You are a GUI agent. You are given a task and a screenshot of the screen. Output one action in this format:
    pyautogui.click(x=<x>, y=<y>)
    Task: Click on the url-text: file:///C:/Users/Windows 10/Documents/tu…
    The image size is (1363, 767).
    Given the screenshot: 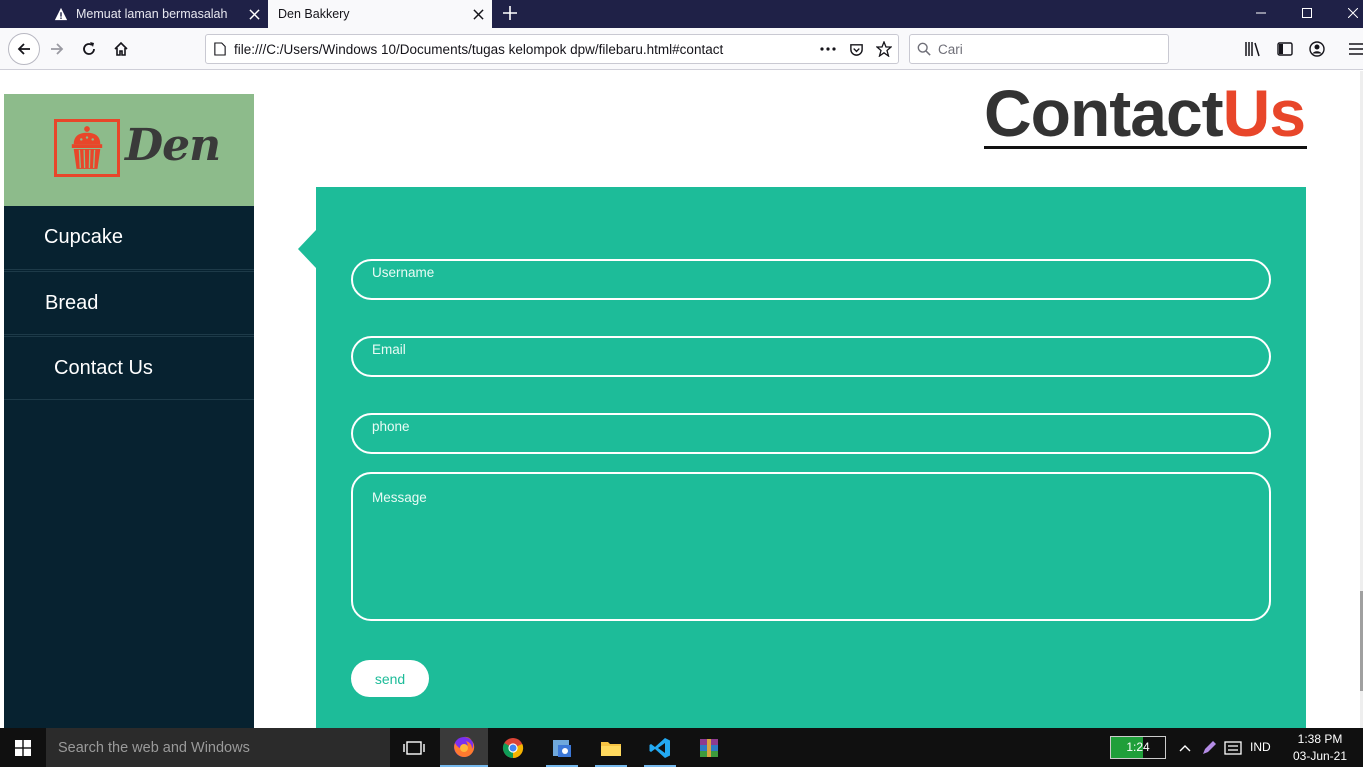 What is the action you would take?
    pyautogui.click(x=524, y=49)
    